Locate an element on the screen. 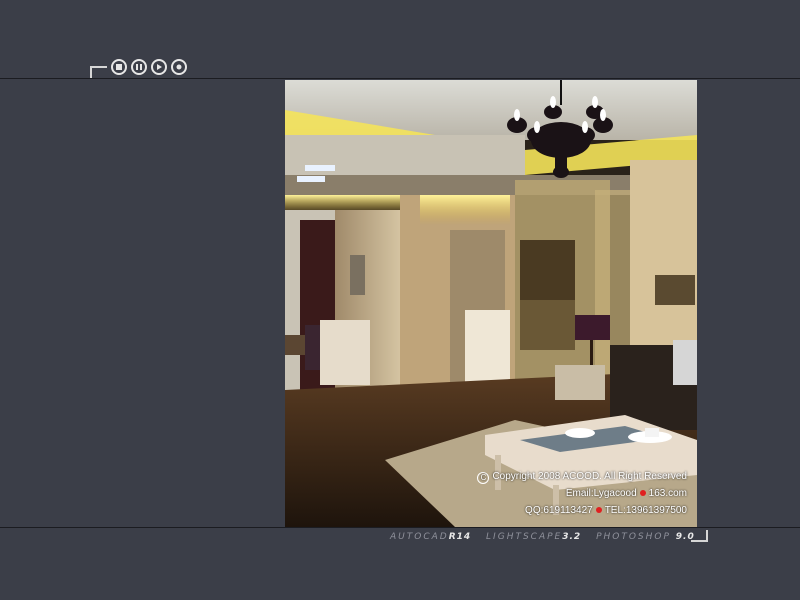 The height and width of the screenshot is (600, 800). email-line: Email:Lygacood 163.com is located at coordinates (626, 493).